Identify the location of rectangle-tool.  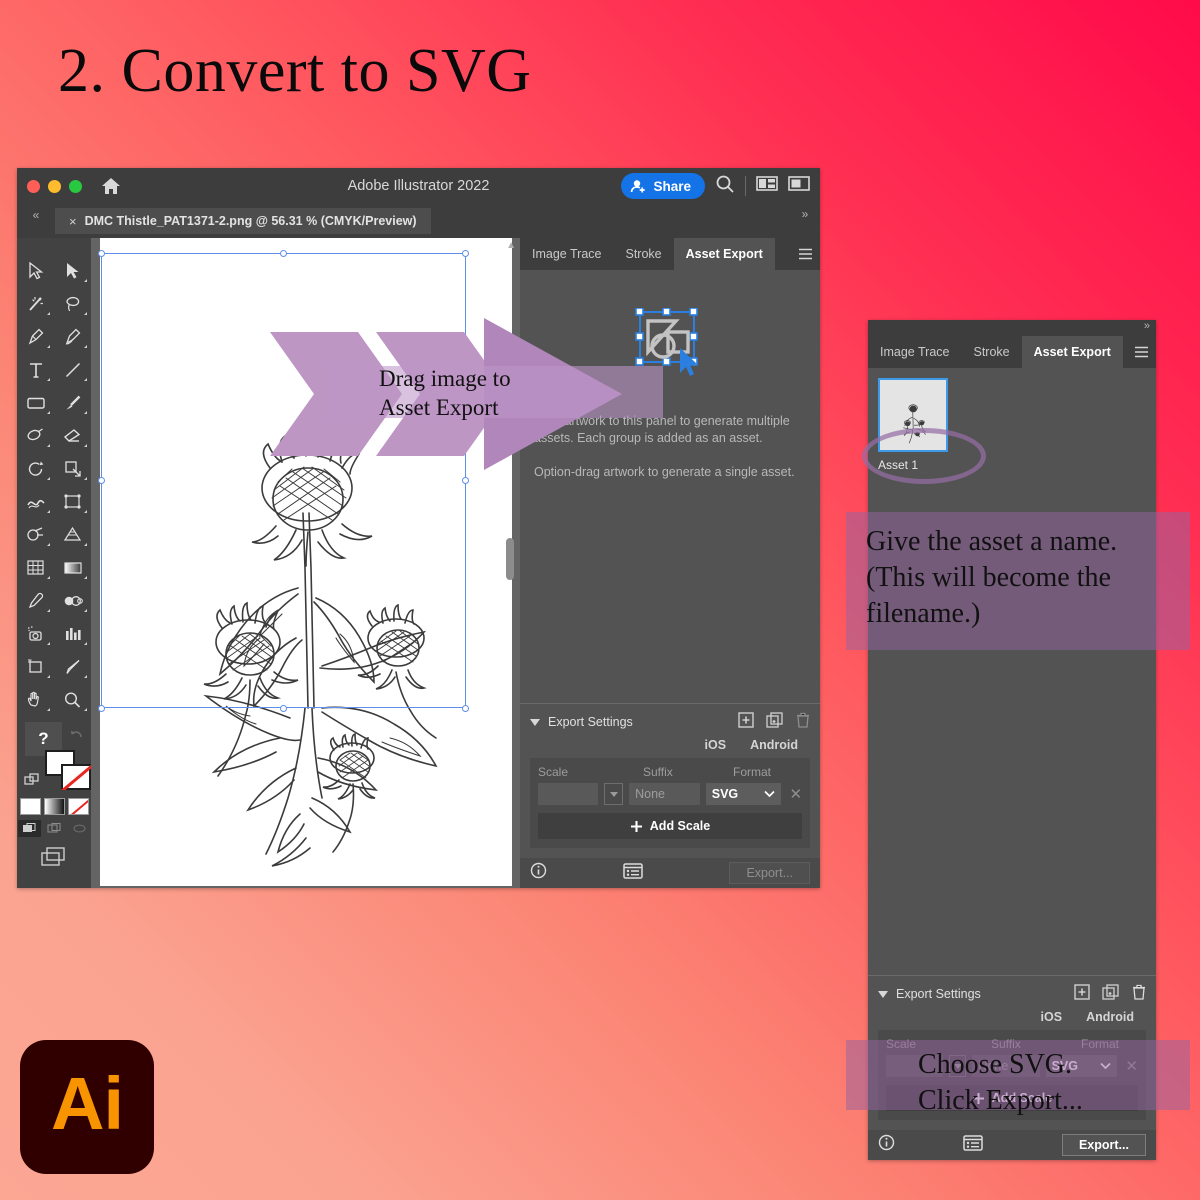
(35, 402).